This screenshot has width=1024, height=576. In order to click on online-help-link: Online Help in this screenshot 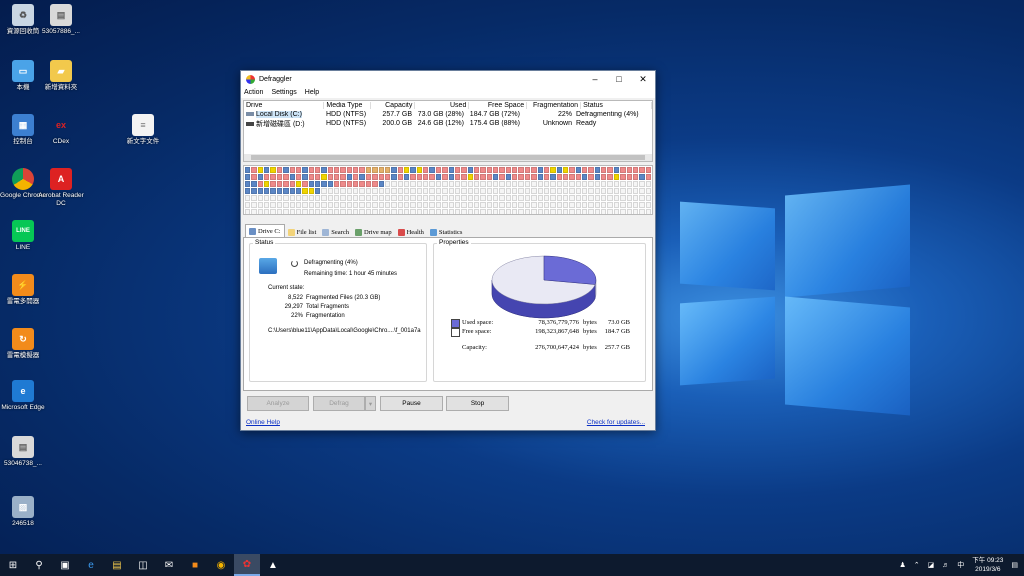, I will do `click(263, 422)`.